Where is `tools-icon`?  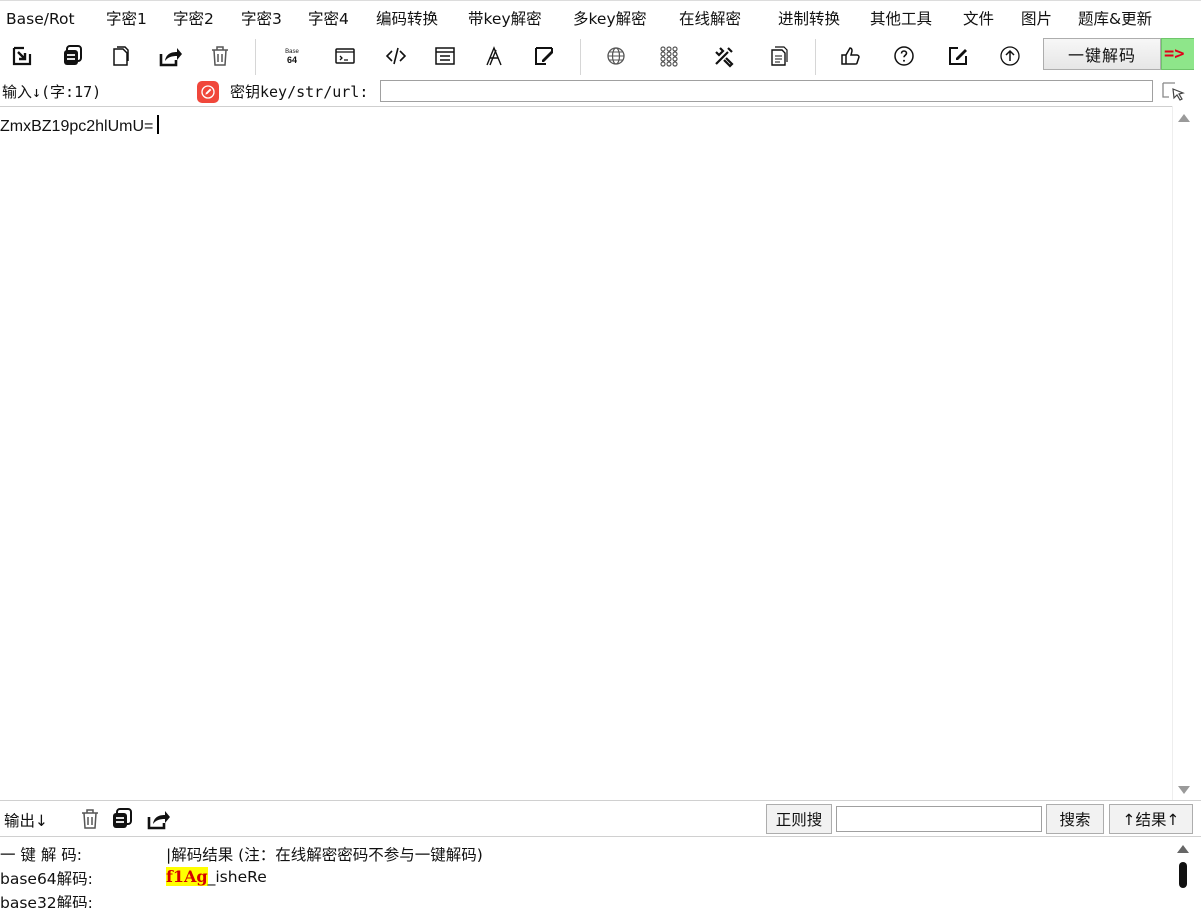 tools-icon is located at coordinates (724, 56).